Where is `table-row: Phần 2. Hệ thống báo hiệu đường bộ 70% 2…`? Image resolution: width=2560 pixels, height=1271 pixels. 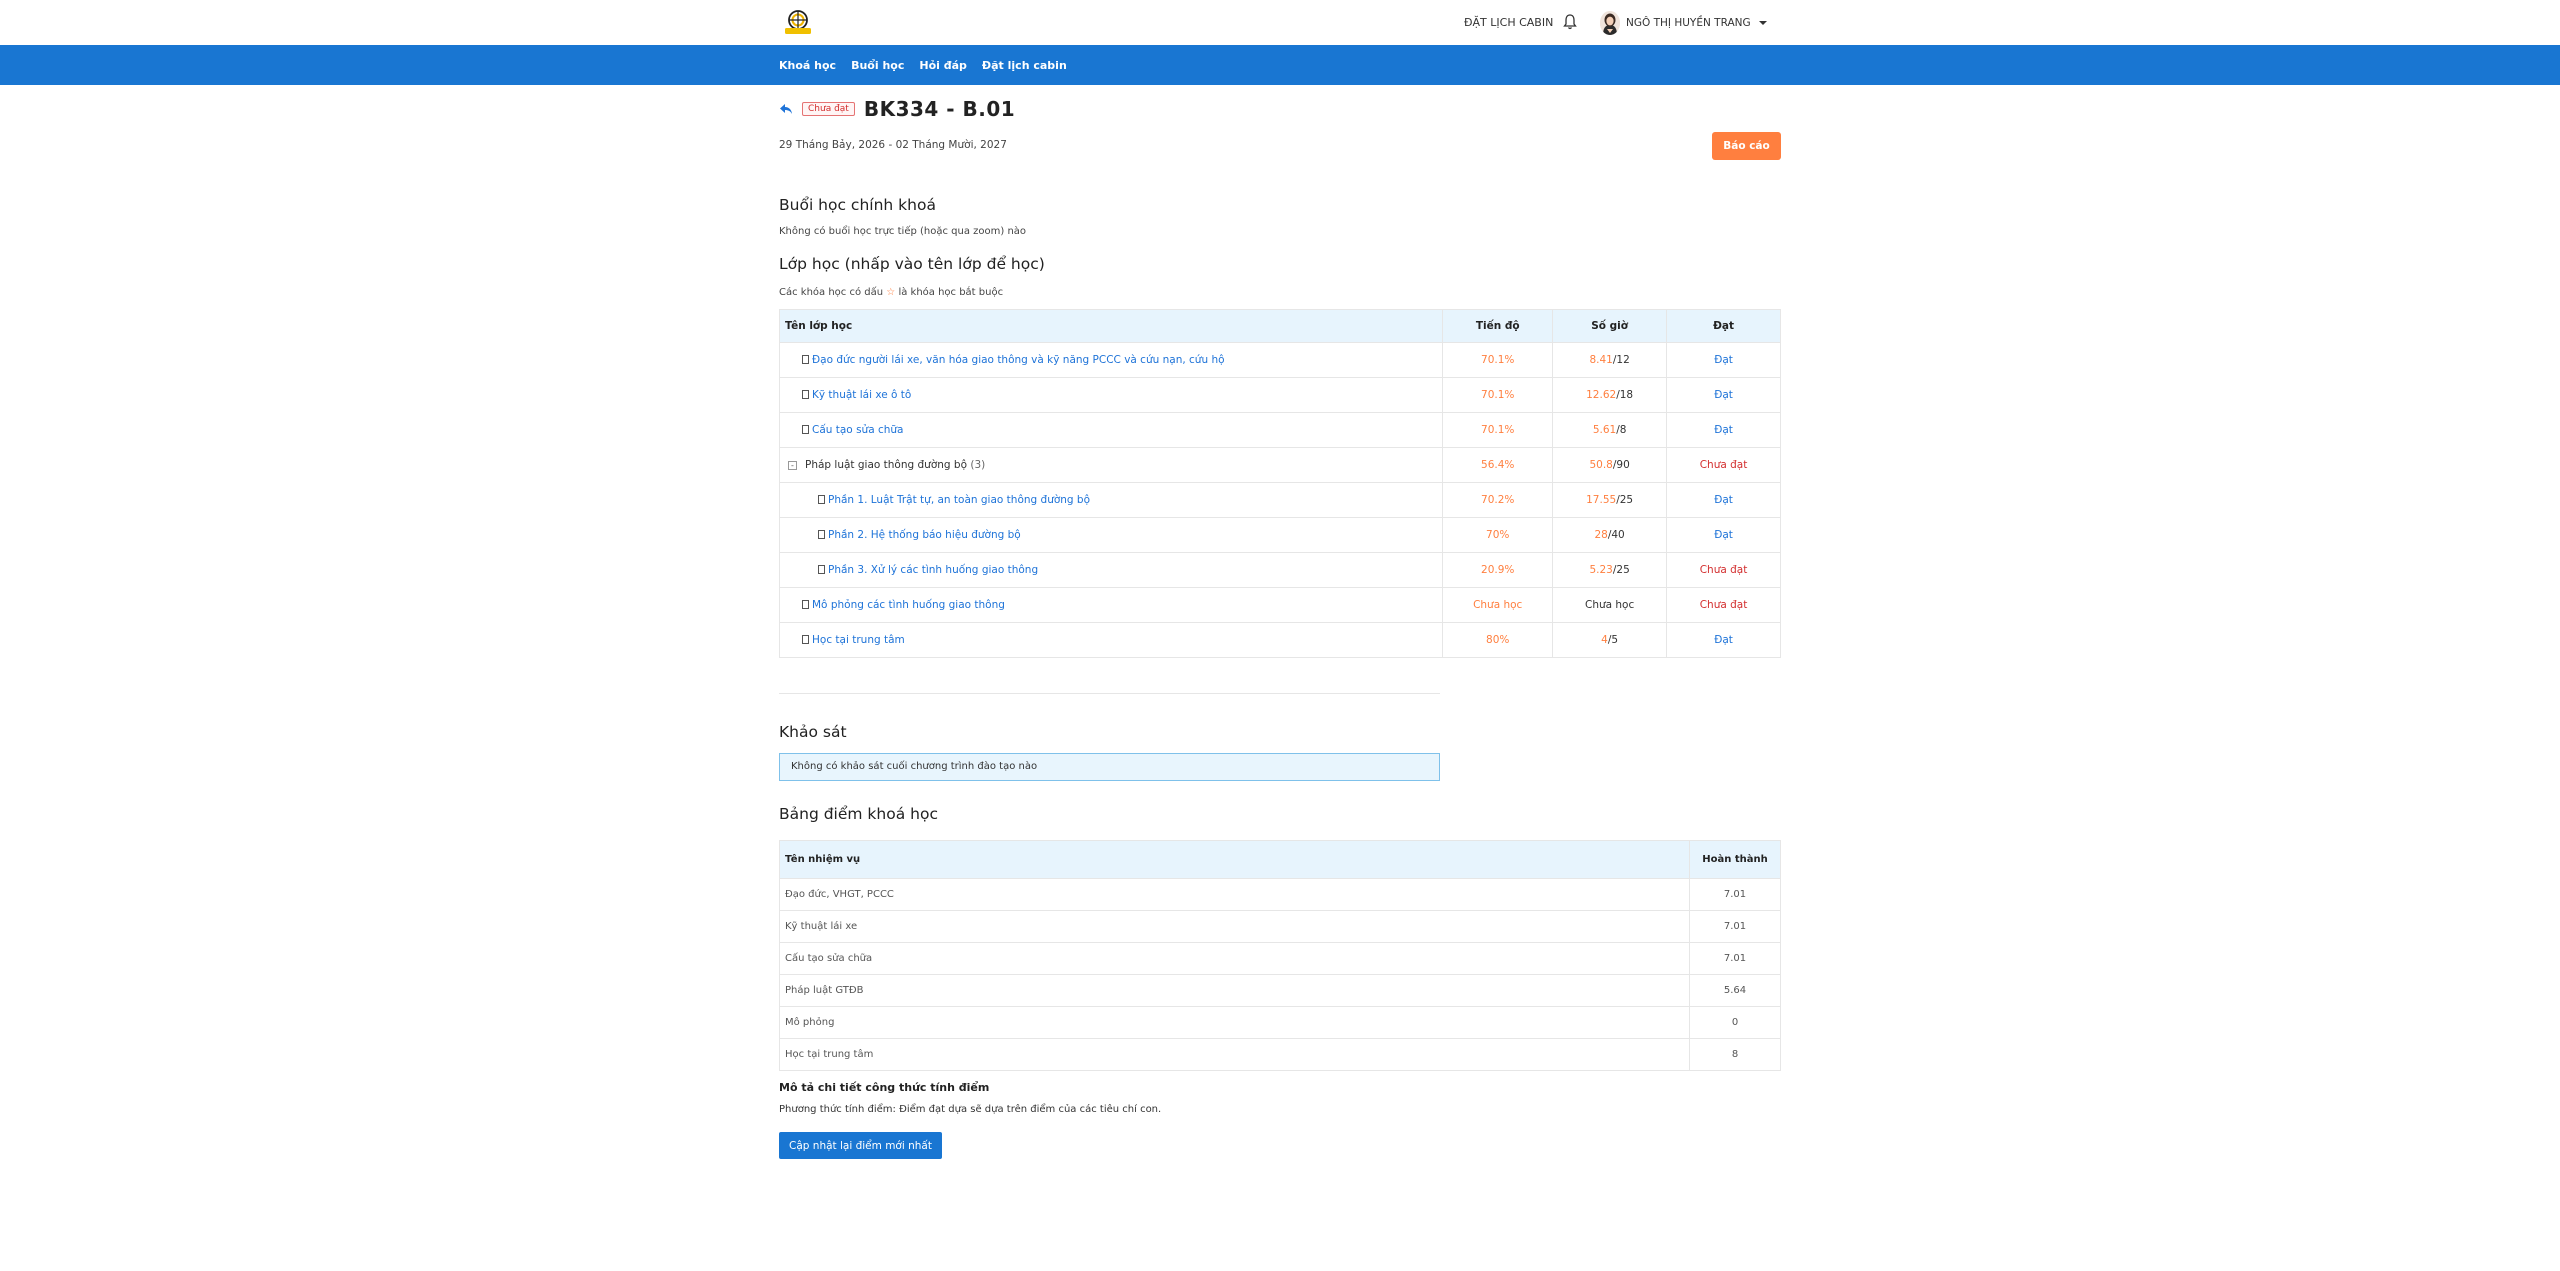 table-row: Phần 2. Hệ thống báo hiệu đường bộ 70% 2… is located at coordinates (1279, 535).